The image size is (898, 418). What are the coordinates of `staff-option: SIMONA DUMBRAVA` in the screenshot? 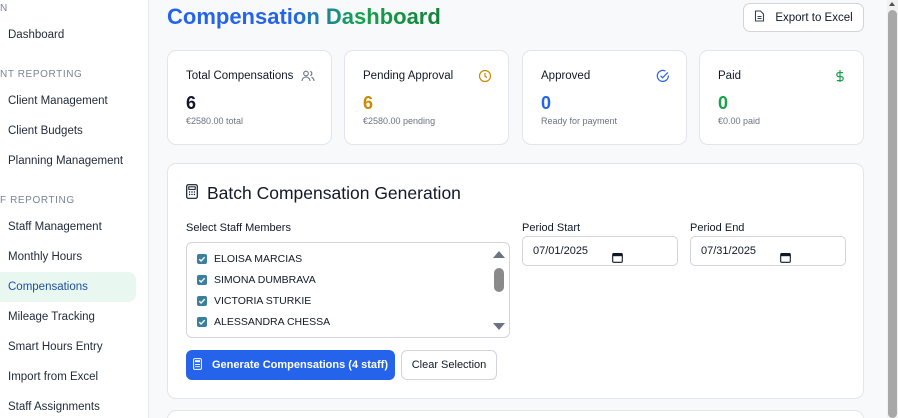 It's located at (256, 280).